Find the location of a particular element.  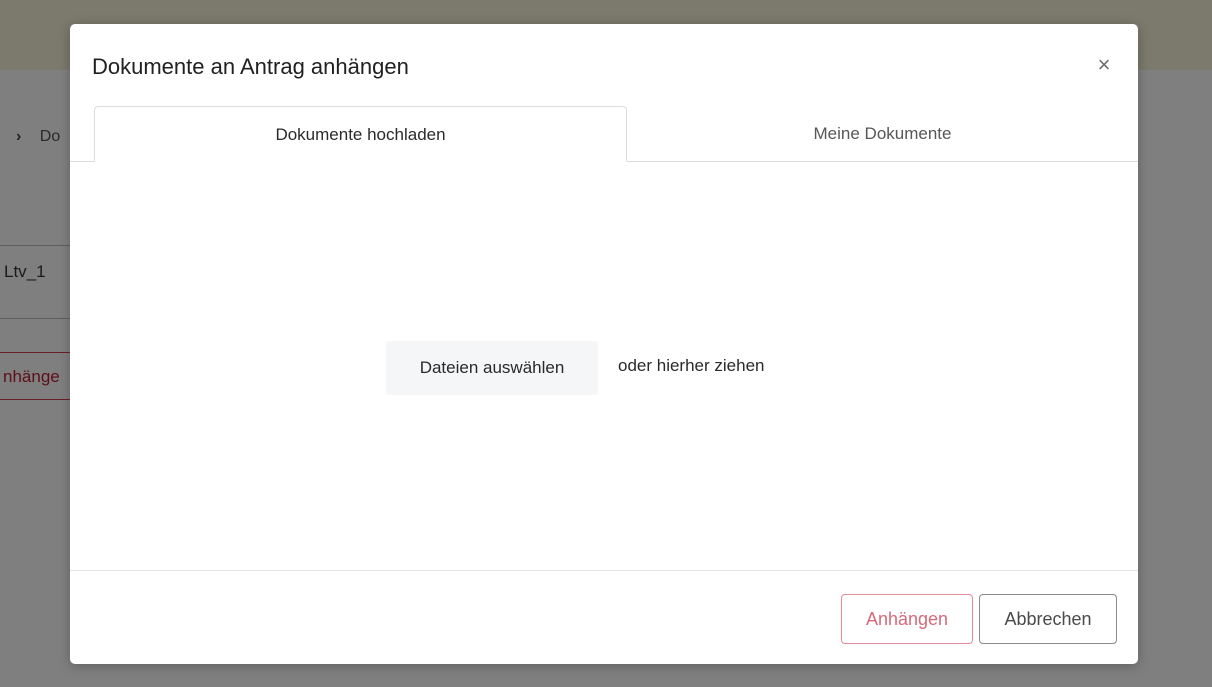

background-attach-button: nhänge is located at coordinates (36, 376).